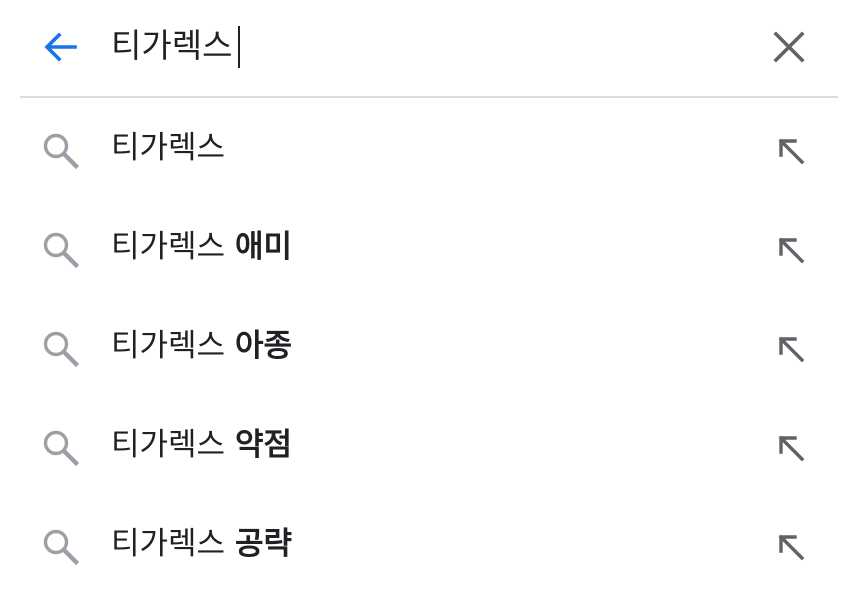  What do you see at coordinates (263, 346) in the screenshot?
I see `suggestion-suffix-text: 아종` at bounding box center [263, 346].